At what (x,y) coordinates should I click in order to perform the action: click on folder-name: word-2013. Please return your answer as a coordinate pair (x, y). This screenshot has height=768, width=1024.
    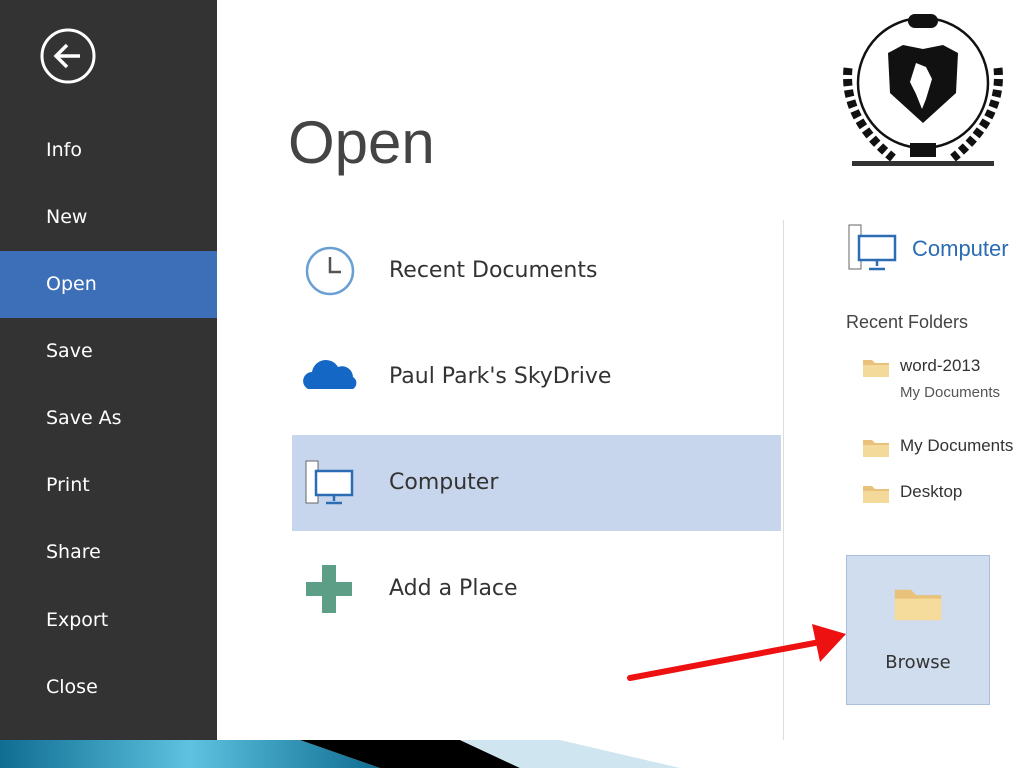
    Looking at the image, I should click on (940, 365).